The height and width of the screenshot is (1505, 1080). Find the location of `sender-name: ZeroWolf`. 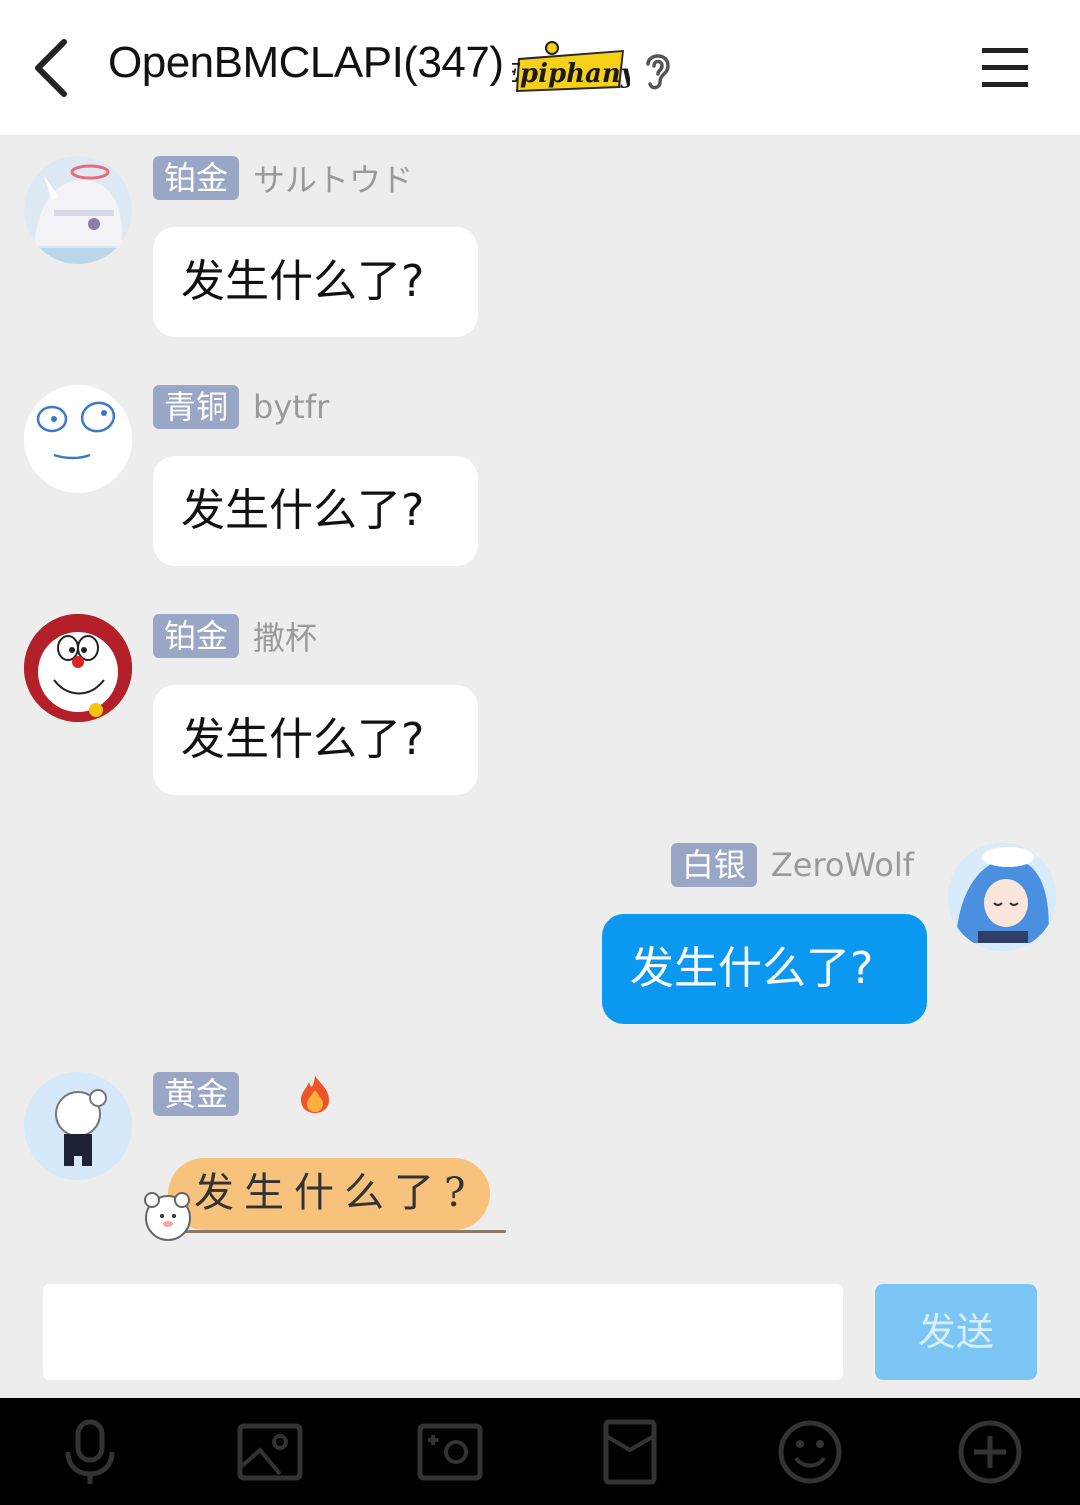

sender-name: ZeroWolf is located at coordinates (842, 865).